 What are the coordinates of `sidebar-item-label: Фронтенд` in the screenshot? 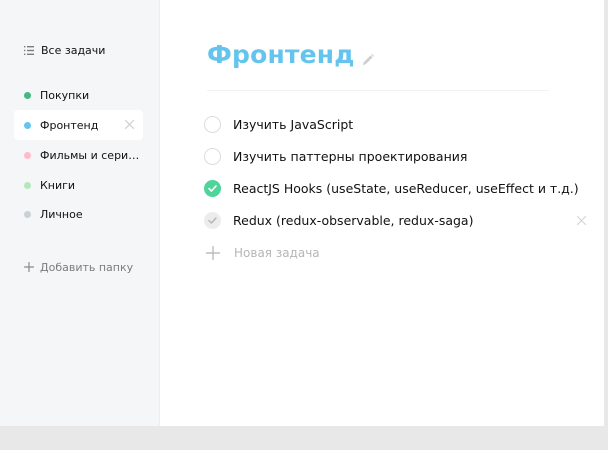 It's located at (69, 125).